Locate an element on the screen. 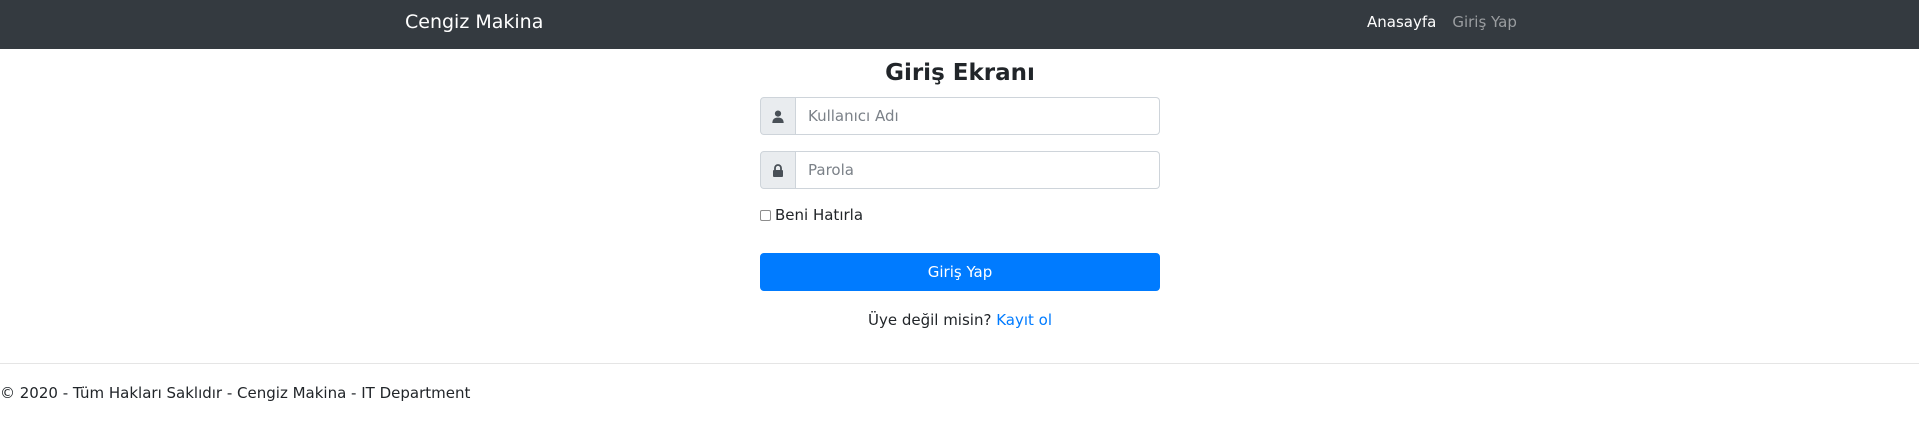  user-icon is located at coordinates (778, 116).